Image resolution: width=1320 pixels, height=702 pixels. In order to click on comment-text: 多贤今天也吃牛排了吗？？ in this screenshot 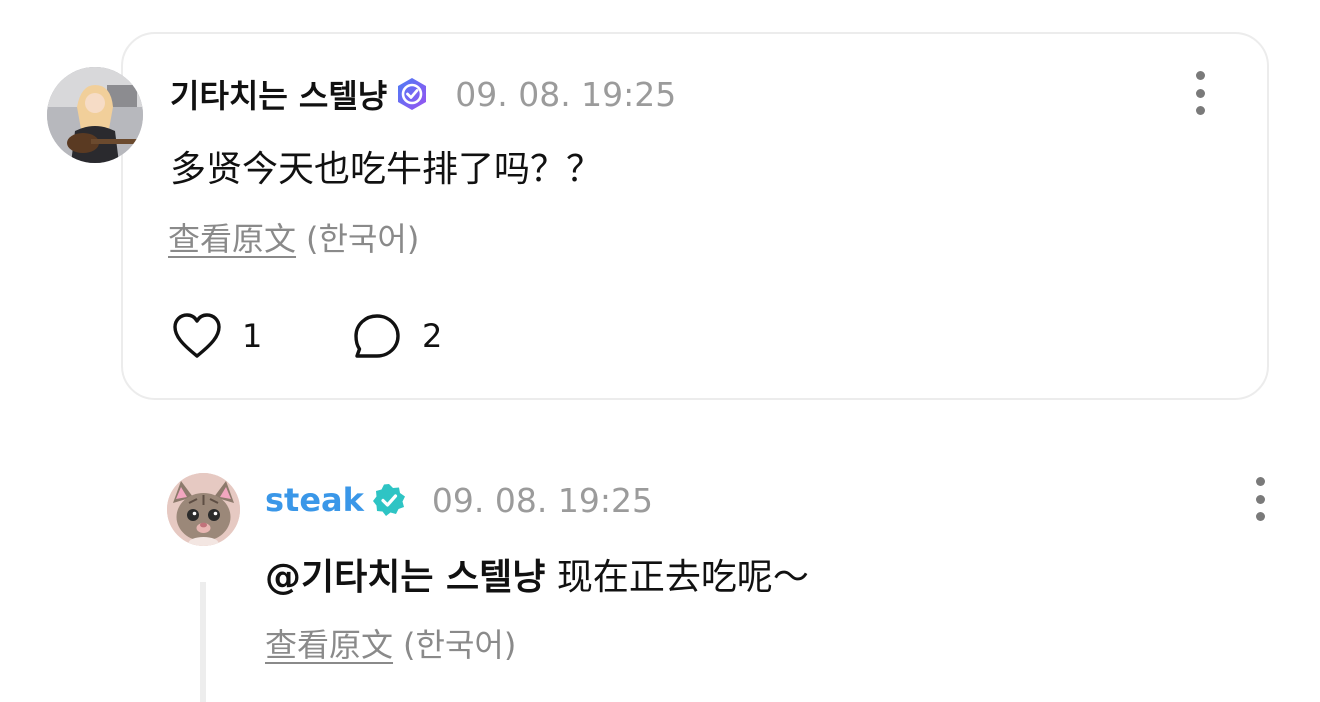, I will do `click(386, 169)`.